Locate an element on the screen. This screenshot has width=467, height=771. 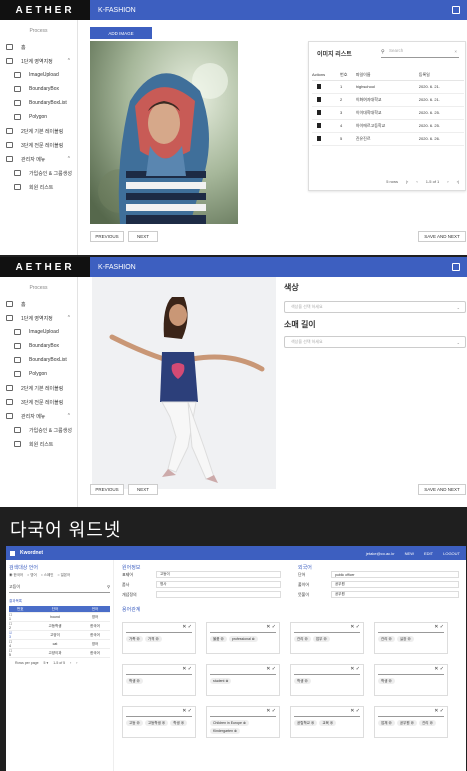
relation-chip: 업무 ⊗ is located at coordinates (321, 639).